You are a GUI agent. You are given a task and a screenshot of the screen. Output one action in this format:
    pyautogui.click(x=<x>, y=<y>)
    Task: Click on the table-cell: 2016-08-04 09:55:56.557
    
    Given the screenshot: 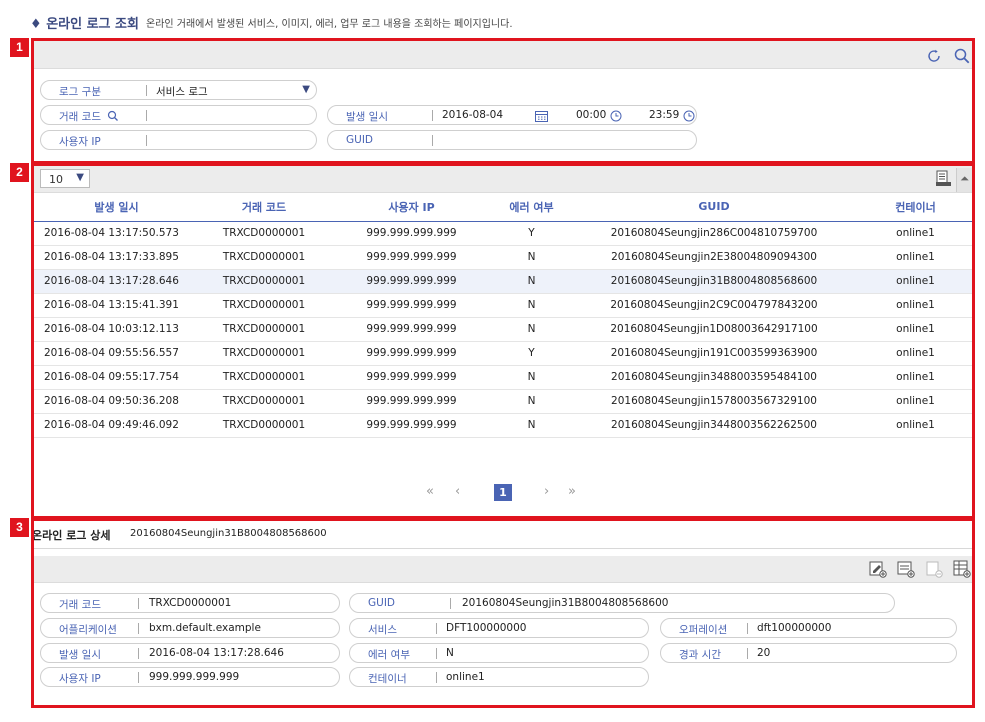 What is the action you would take?
    pyautogui.click(x=116, y=353)
    